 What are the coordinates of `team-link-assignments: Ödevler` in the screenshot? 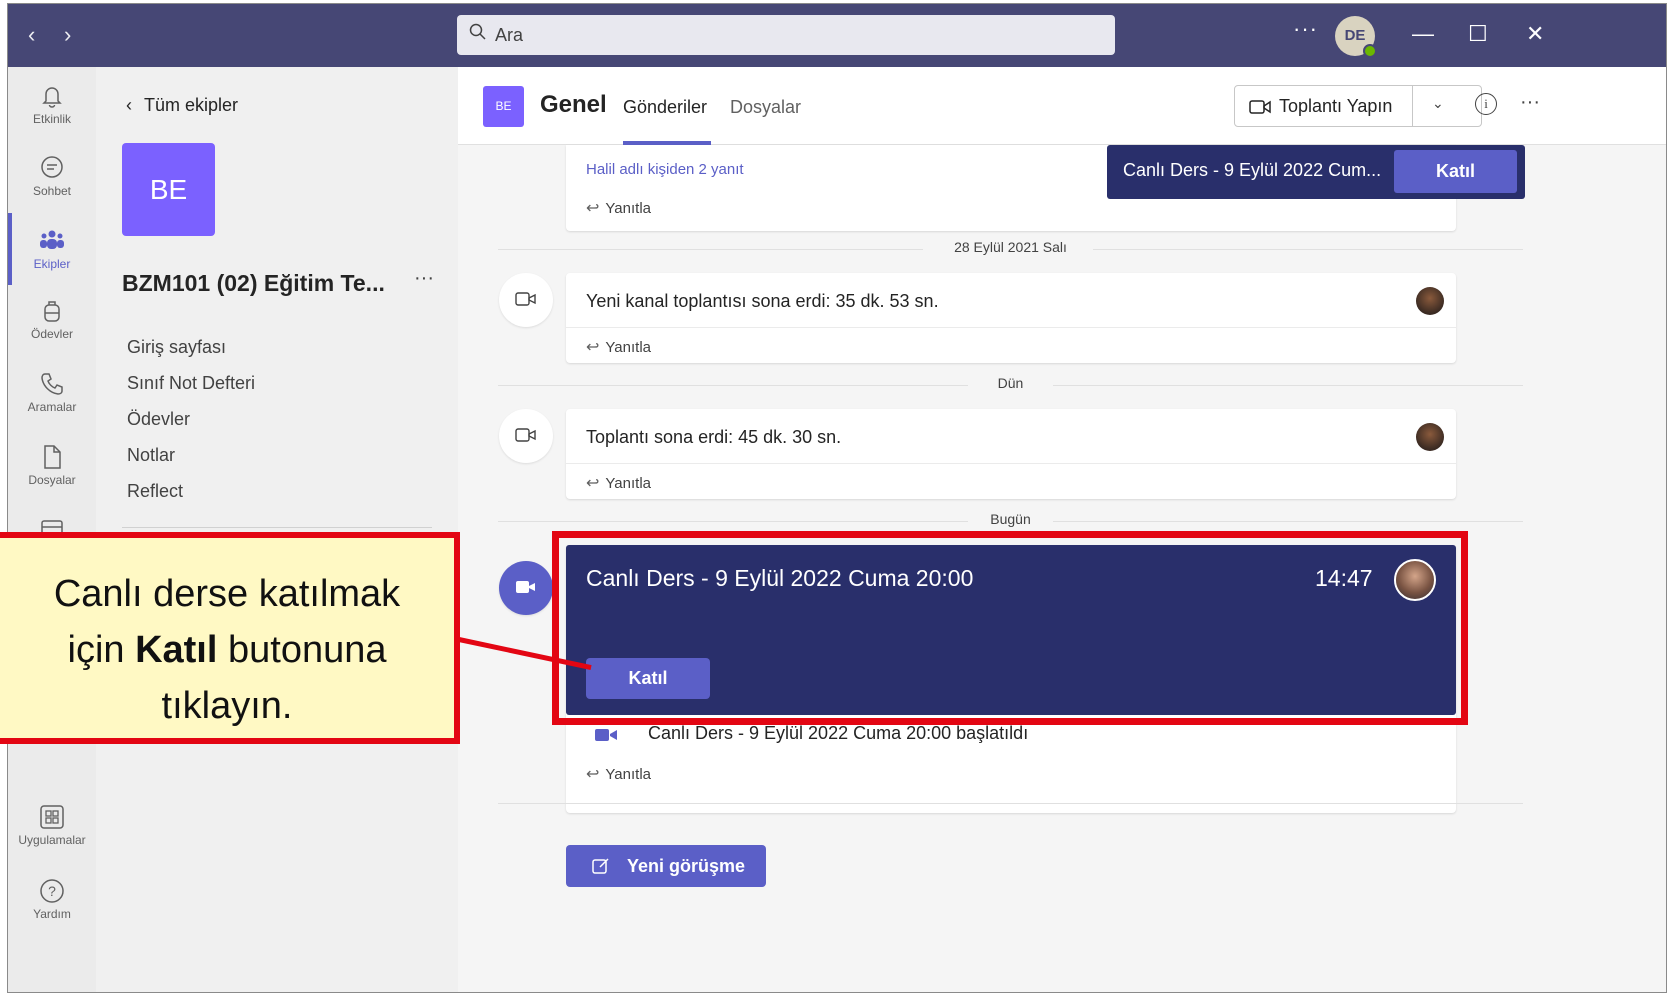 It's located at (158, 419).